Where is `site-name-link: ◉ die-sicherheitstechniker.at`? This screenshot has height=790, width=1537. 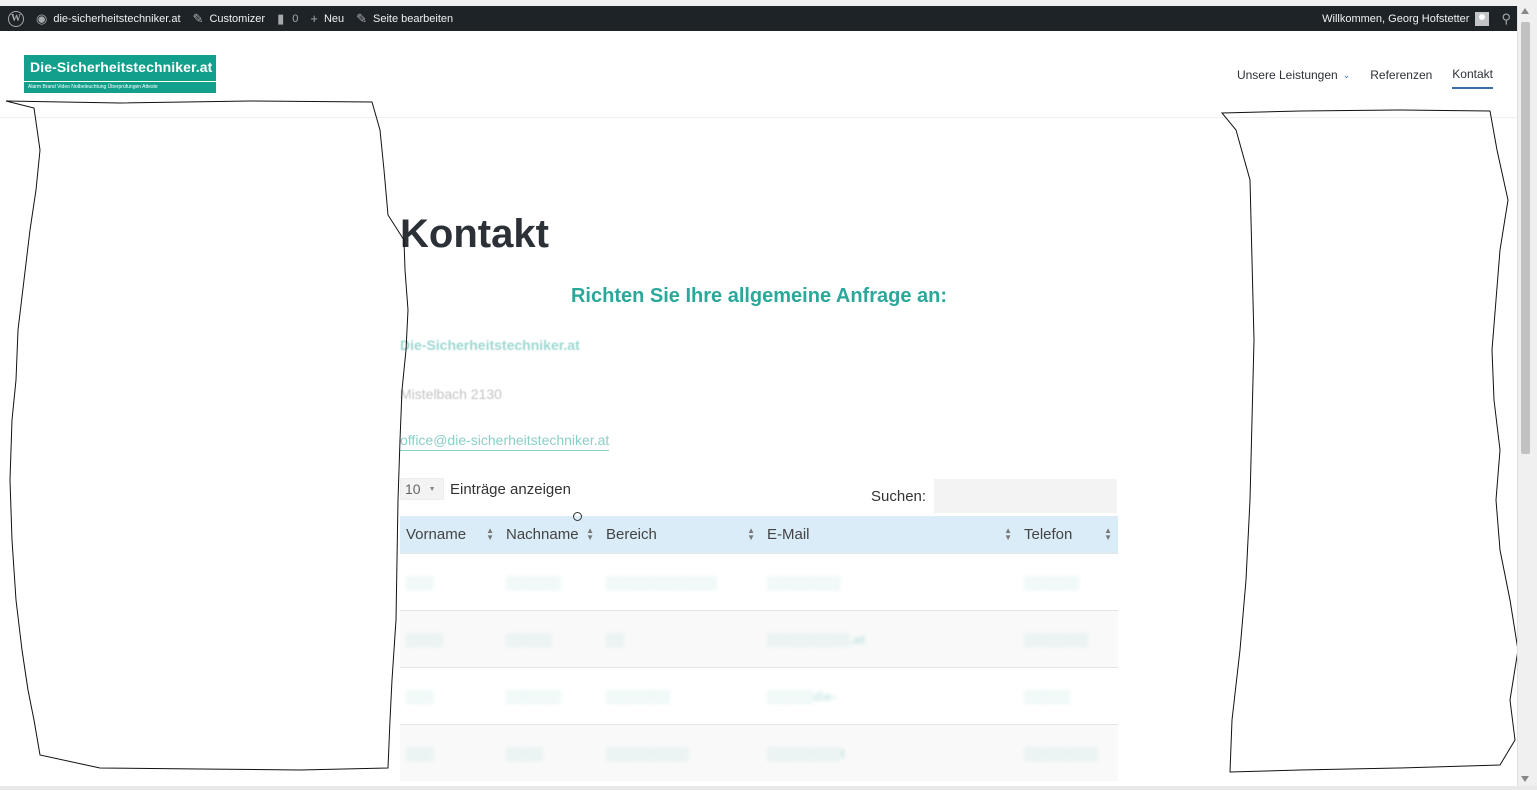
site-name-link: ◉ die-sicherheitstechniker.at is located at coordinates (108, 18).